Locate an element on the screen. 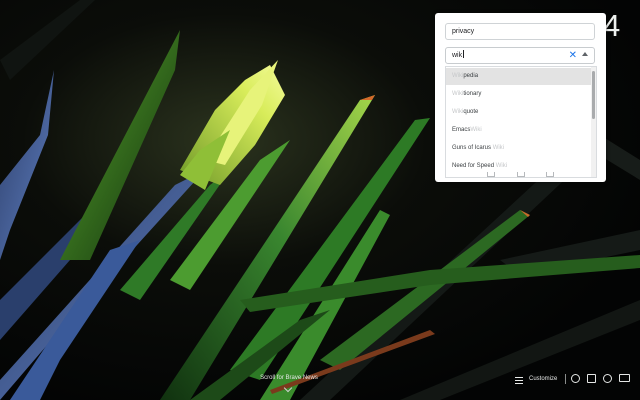  settings-icon is located at coordinates (575, 378).